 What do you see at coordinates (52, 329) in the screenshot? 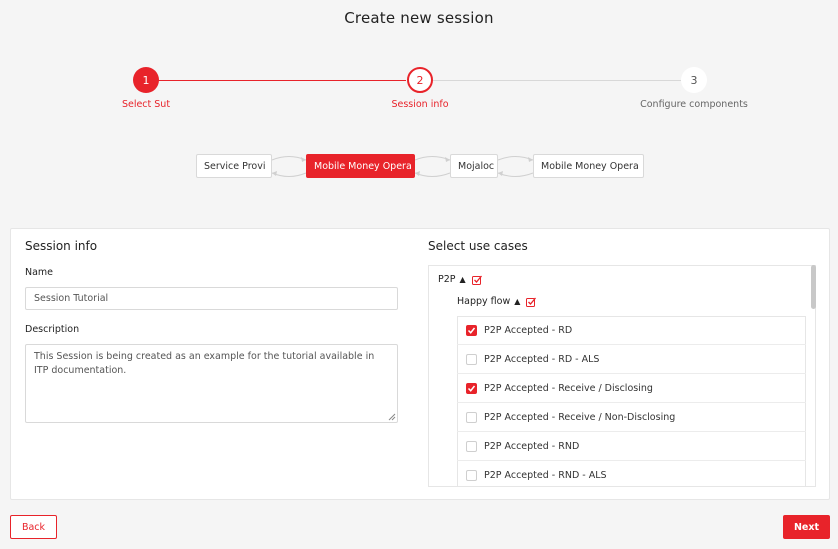
I see `description-label: Description` at bounding box center [52, 329].